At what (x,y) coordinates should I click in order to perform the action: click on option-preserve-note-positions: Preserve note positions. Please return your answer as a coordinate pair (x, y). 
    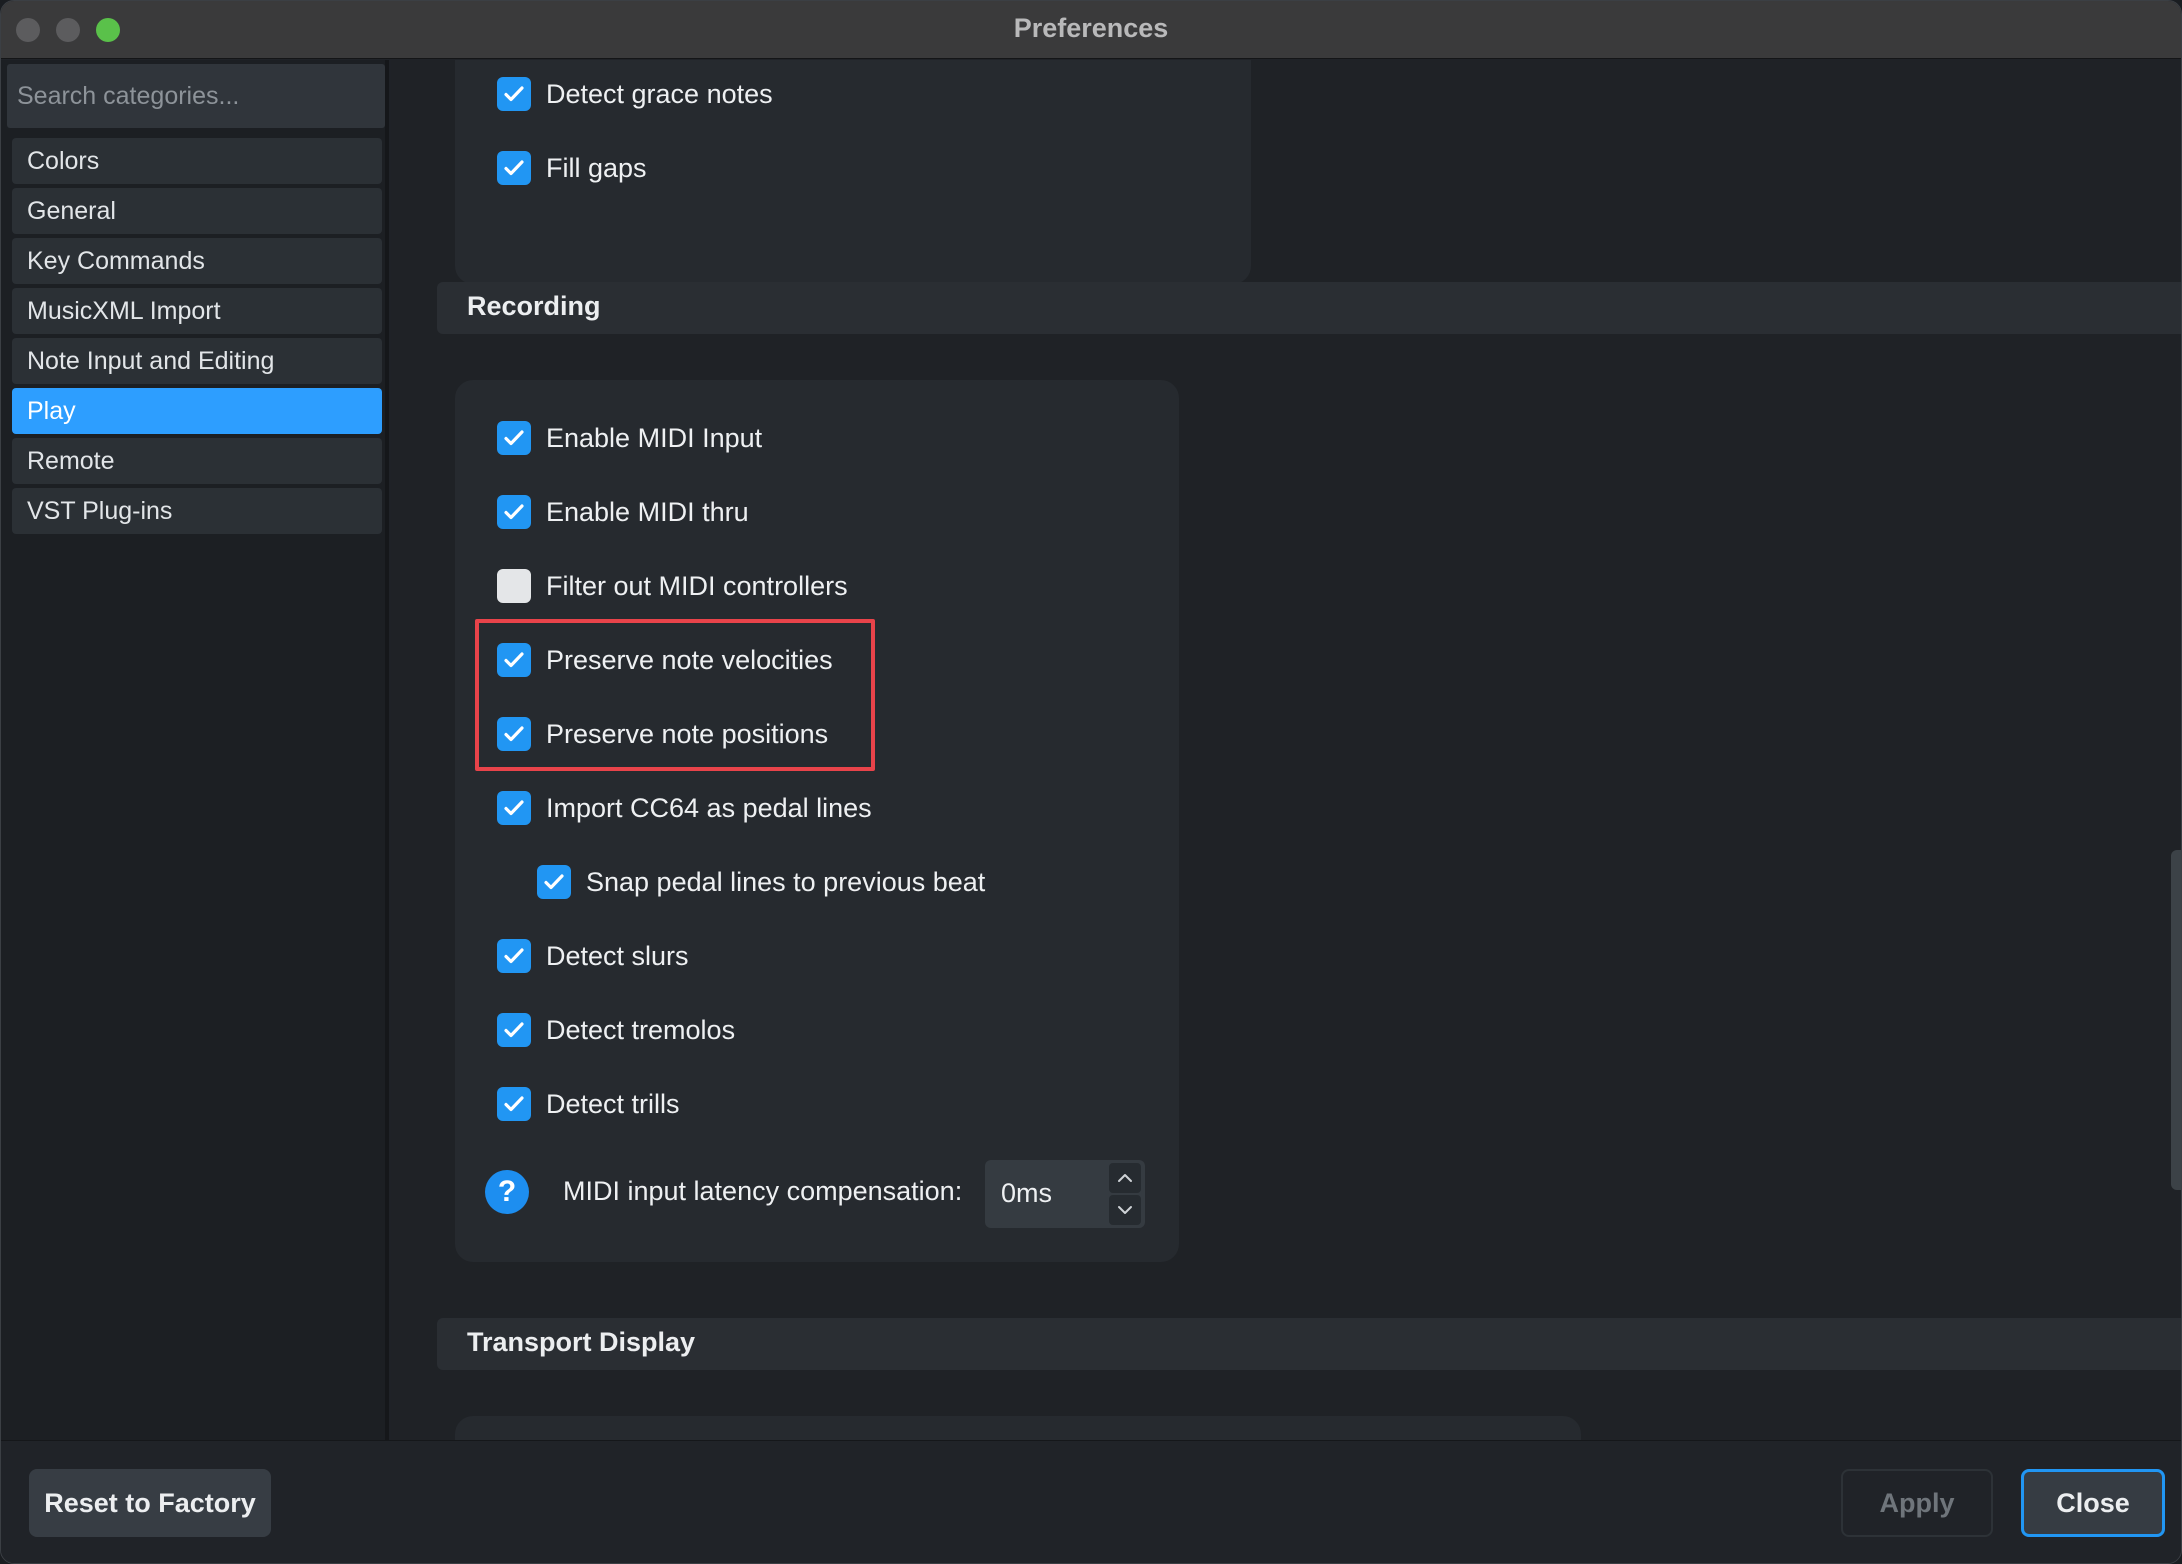
    Looking at the image, I should click on (662, 734).